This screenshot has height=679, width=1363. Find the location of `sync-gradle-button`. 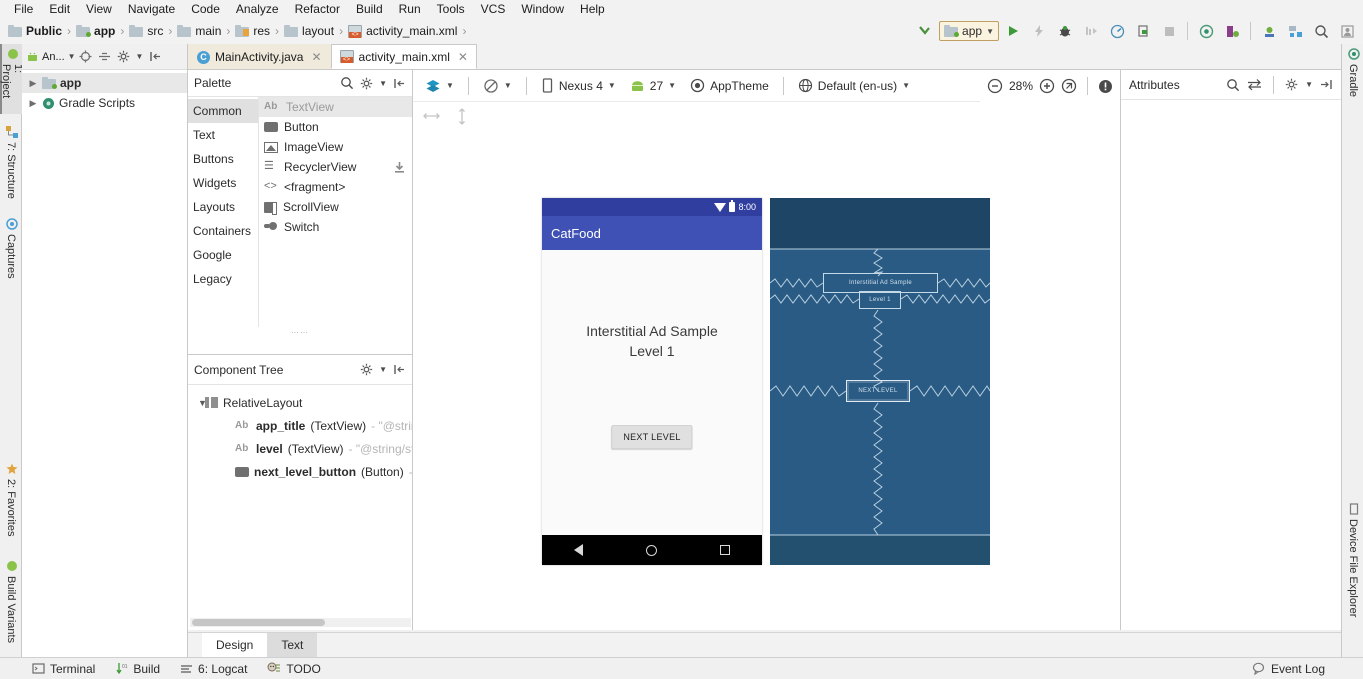

sync-gradle-button is located at coordinates (1206, 31).